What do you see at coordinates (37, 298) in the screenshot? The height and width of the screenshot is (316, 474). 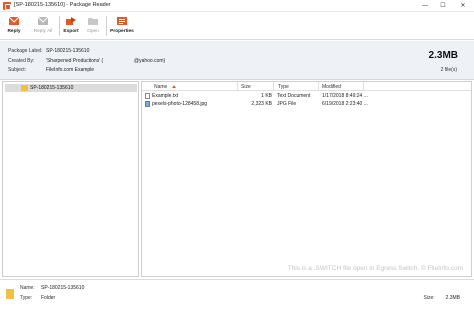 I see `status-type-row: Type: Folder` at bounding box center [37, 298].